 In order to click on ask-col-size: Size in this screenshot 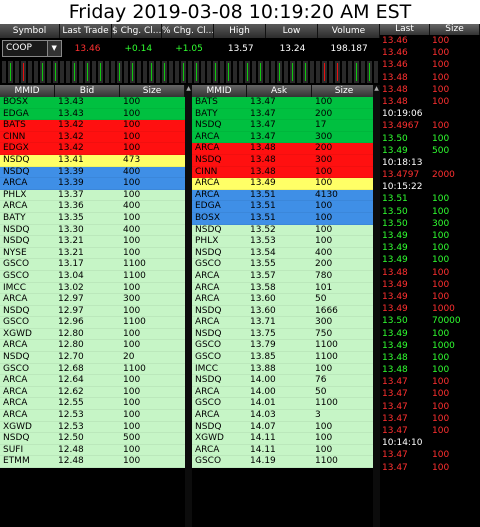, I will do `click(344, 91)`.